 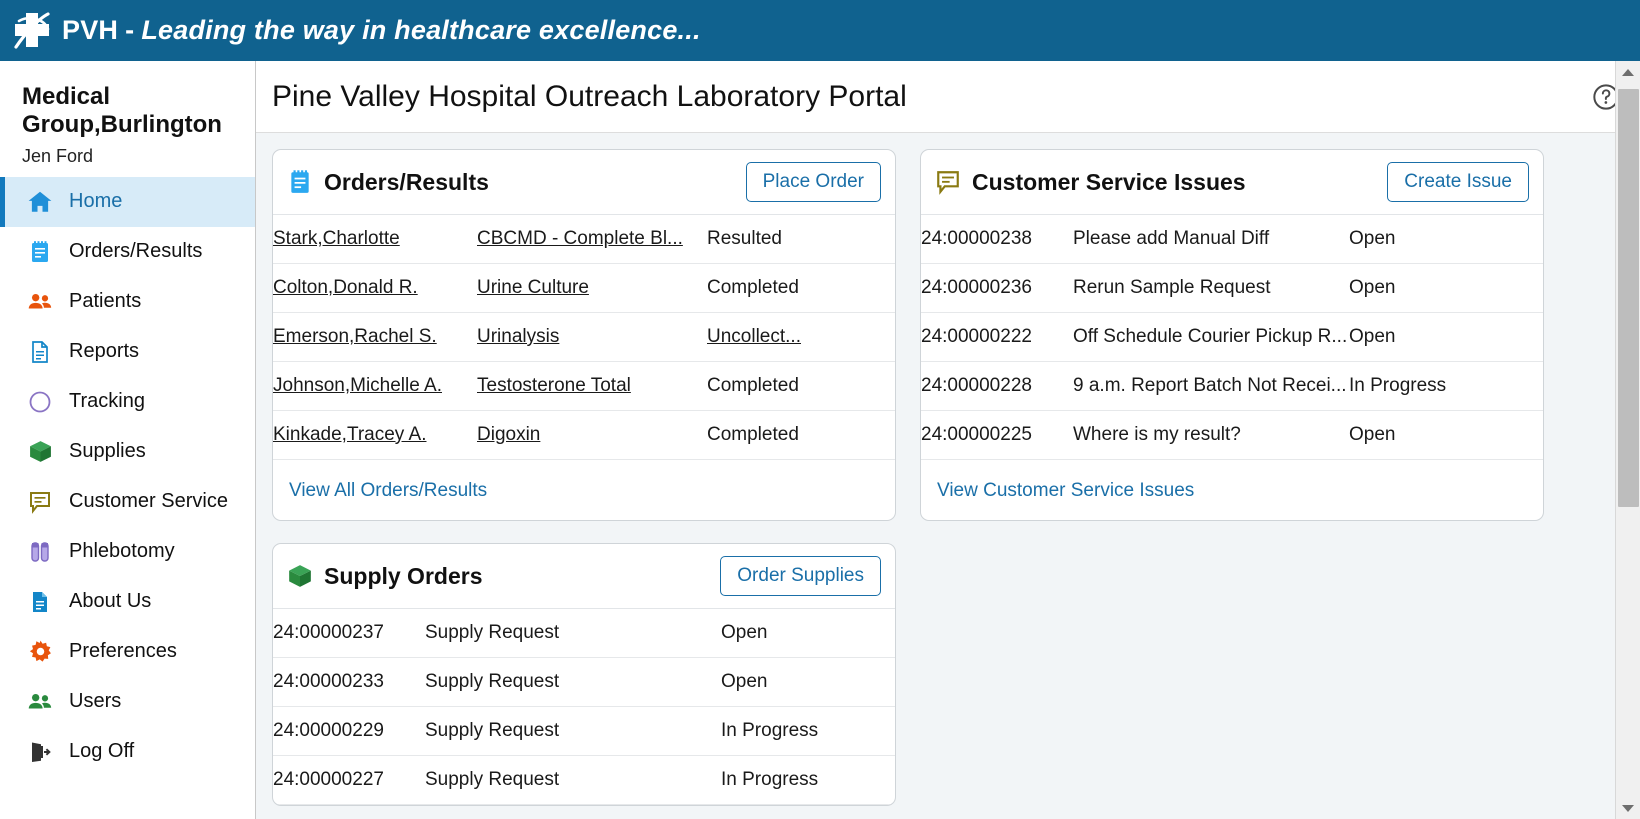 What do you see at coordinates (127, 502) in the screenshot?
I see `sidebar-item-customer-service: Customer Service` at bounding box center [127, 502].